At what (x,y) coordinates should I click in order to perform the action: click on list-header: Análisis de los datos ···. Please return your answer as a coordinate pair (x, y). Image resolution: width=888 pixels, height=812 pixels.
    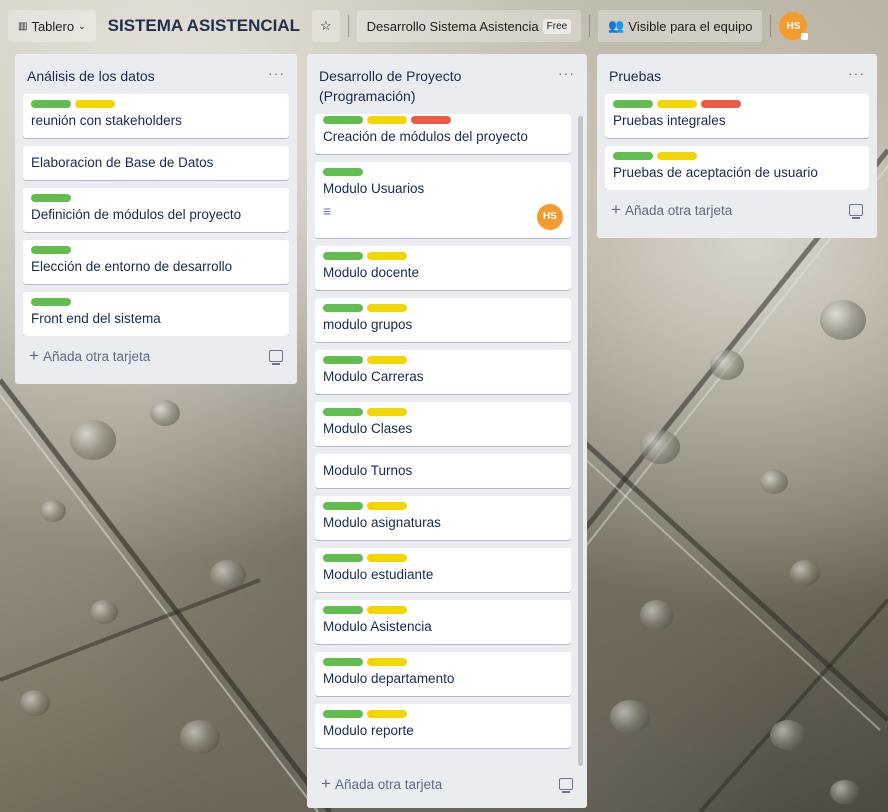
    Looking at the image, I should click on (156, 74).